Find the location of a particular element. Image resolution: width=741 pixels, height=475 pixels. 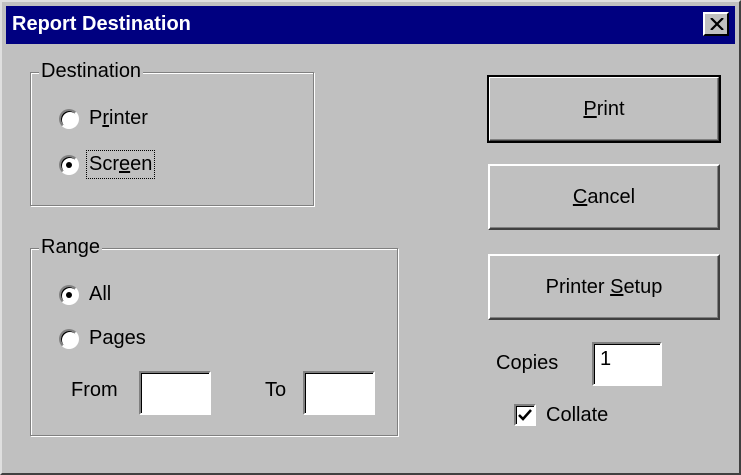

close-icon is located at coordinates (717, 24).